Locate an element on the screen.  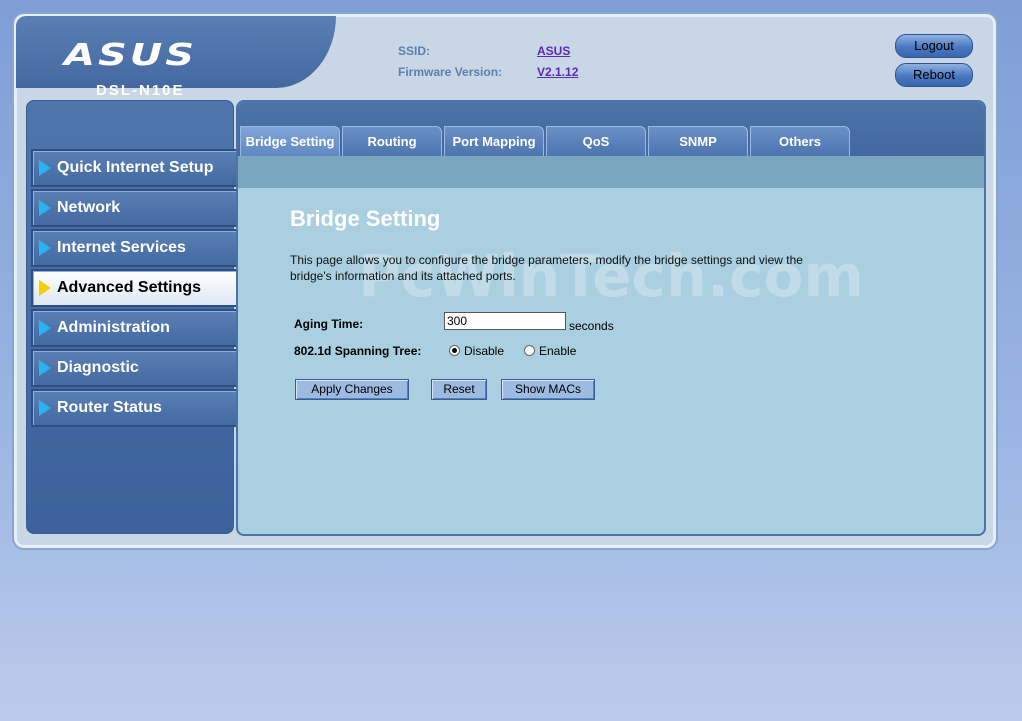
sidebar-item-quick-internet-setup: Quick Internet Setup is located at coordinates (140, 168).